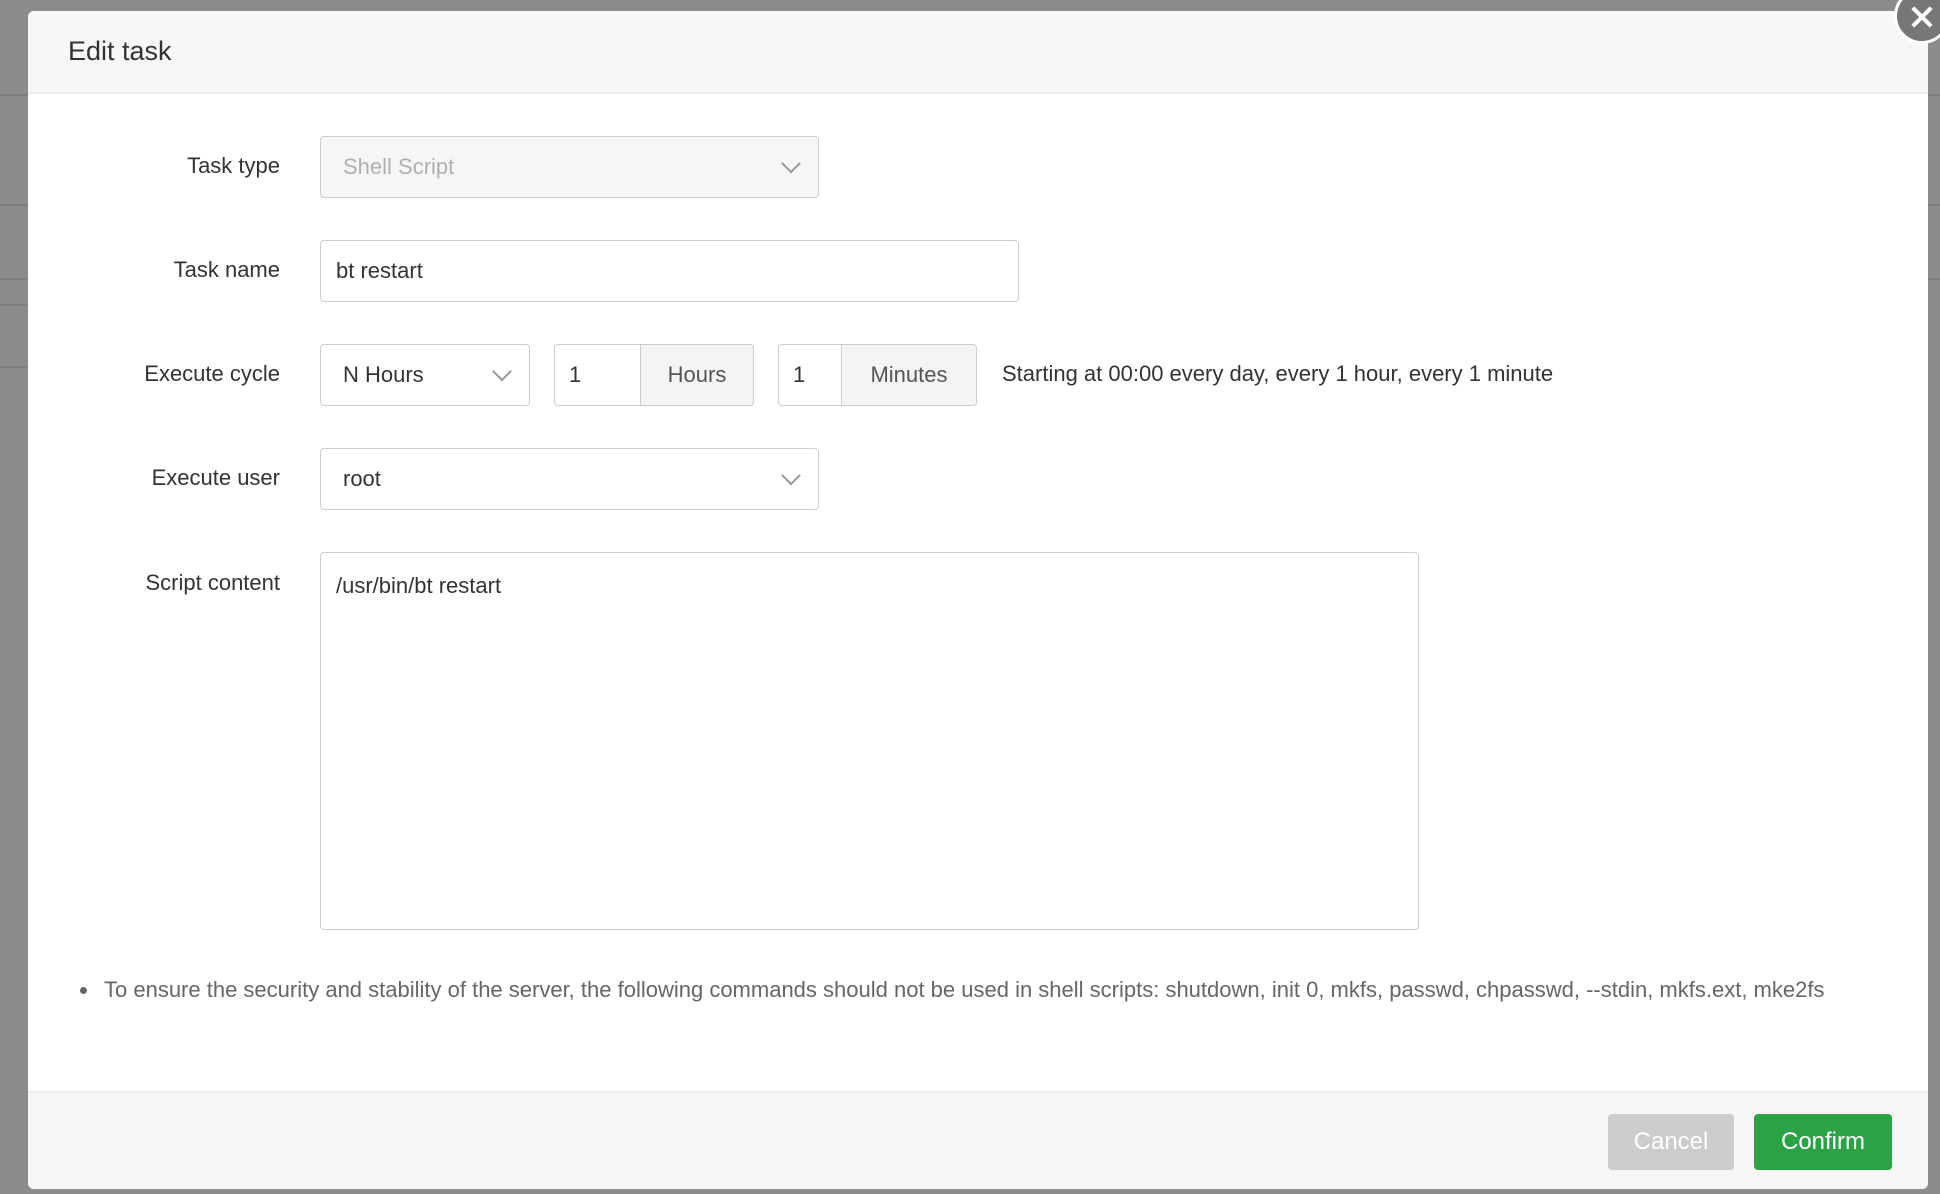  Describe the element at coordinates (362, 478) in the screenshot. I see `execute-user-value: root` at that location.